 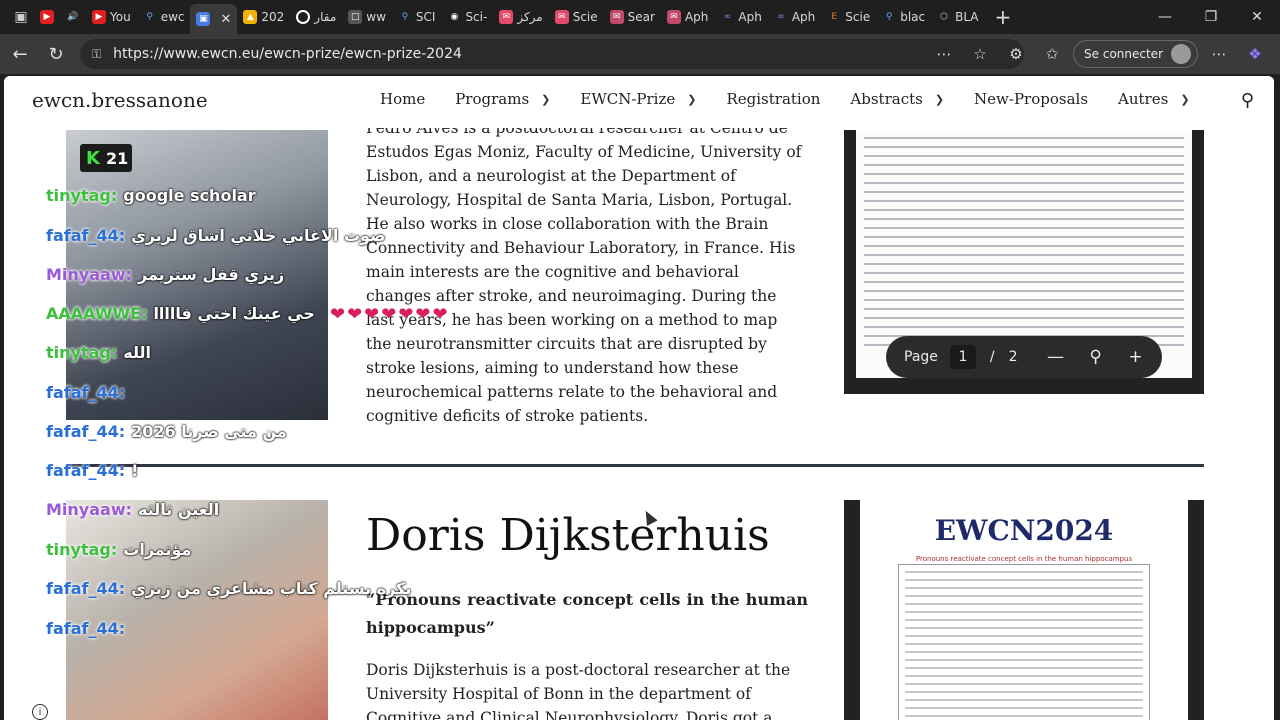 I want to click on chat-user: tinytag:, so click(x=82, y=352).